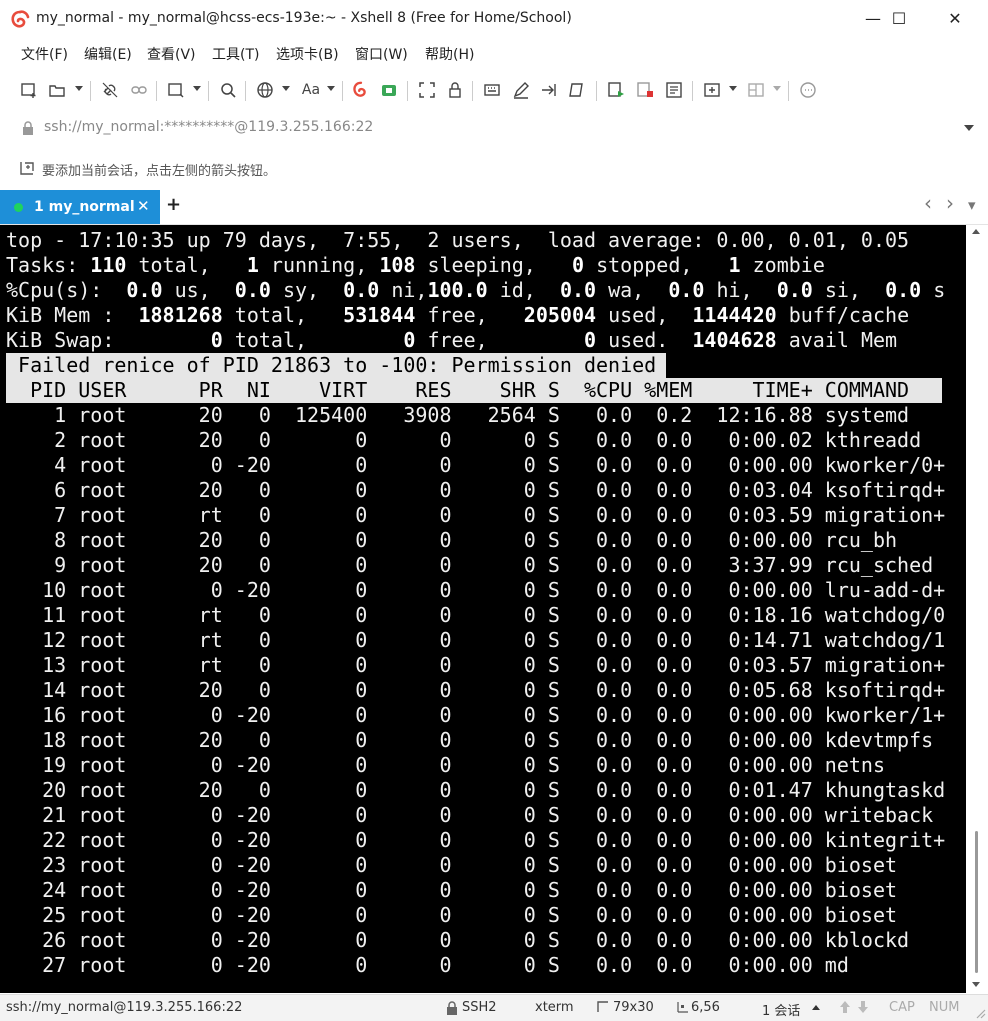  Describe the element at coordinates (27, 168) in the screenshot. I see `add-session-arrow-icon` at that location.